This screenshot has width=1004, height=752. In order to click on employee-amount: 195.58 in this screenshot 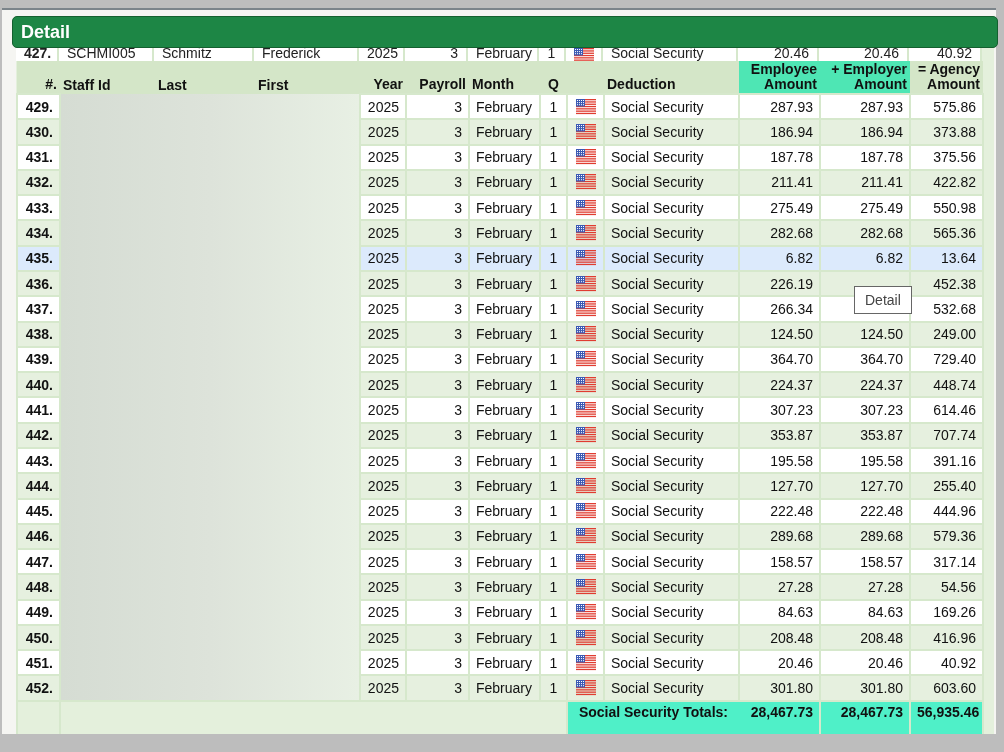, I will do `click(791, 460)`.